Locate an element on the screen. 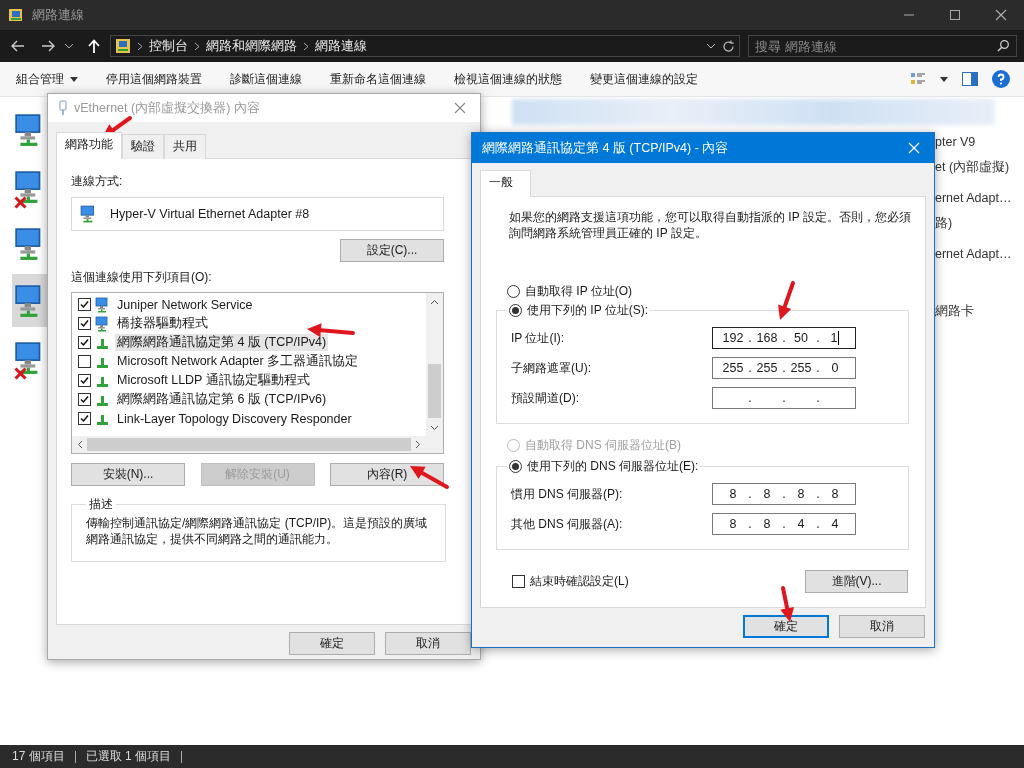 Image resolution: width=1024 pixels, height=768 pixels. description-text: 傳輸控制通訊協定/網際網路通訊協定 (TCP/IP)。這是預設的廣域網路通訊協定，提供不同網路之間的通訊能力。 is located at coordinates (257, 531).